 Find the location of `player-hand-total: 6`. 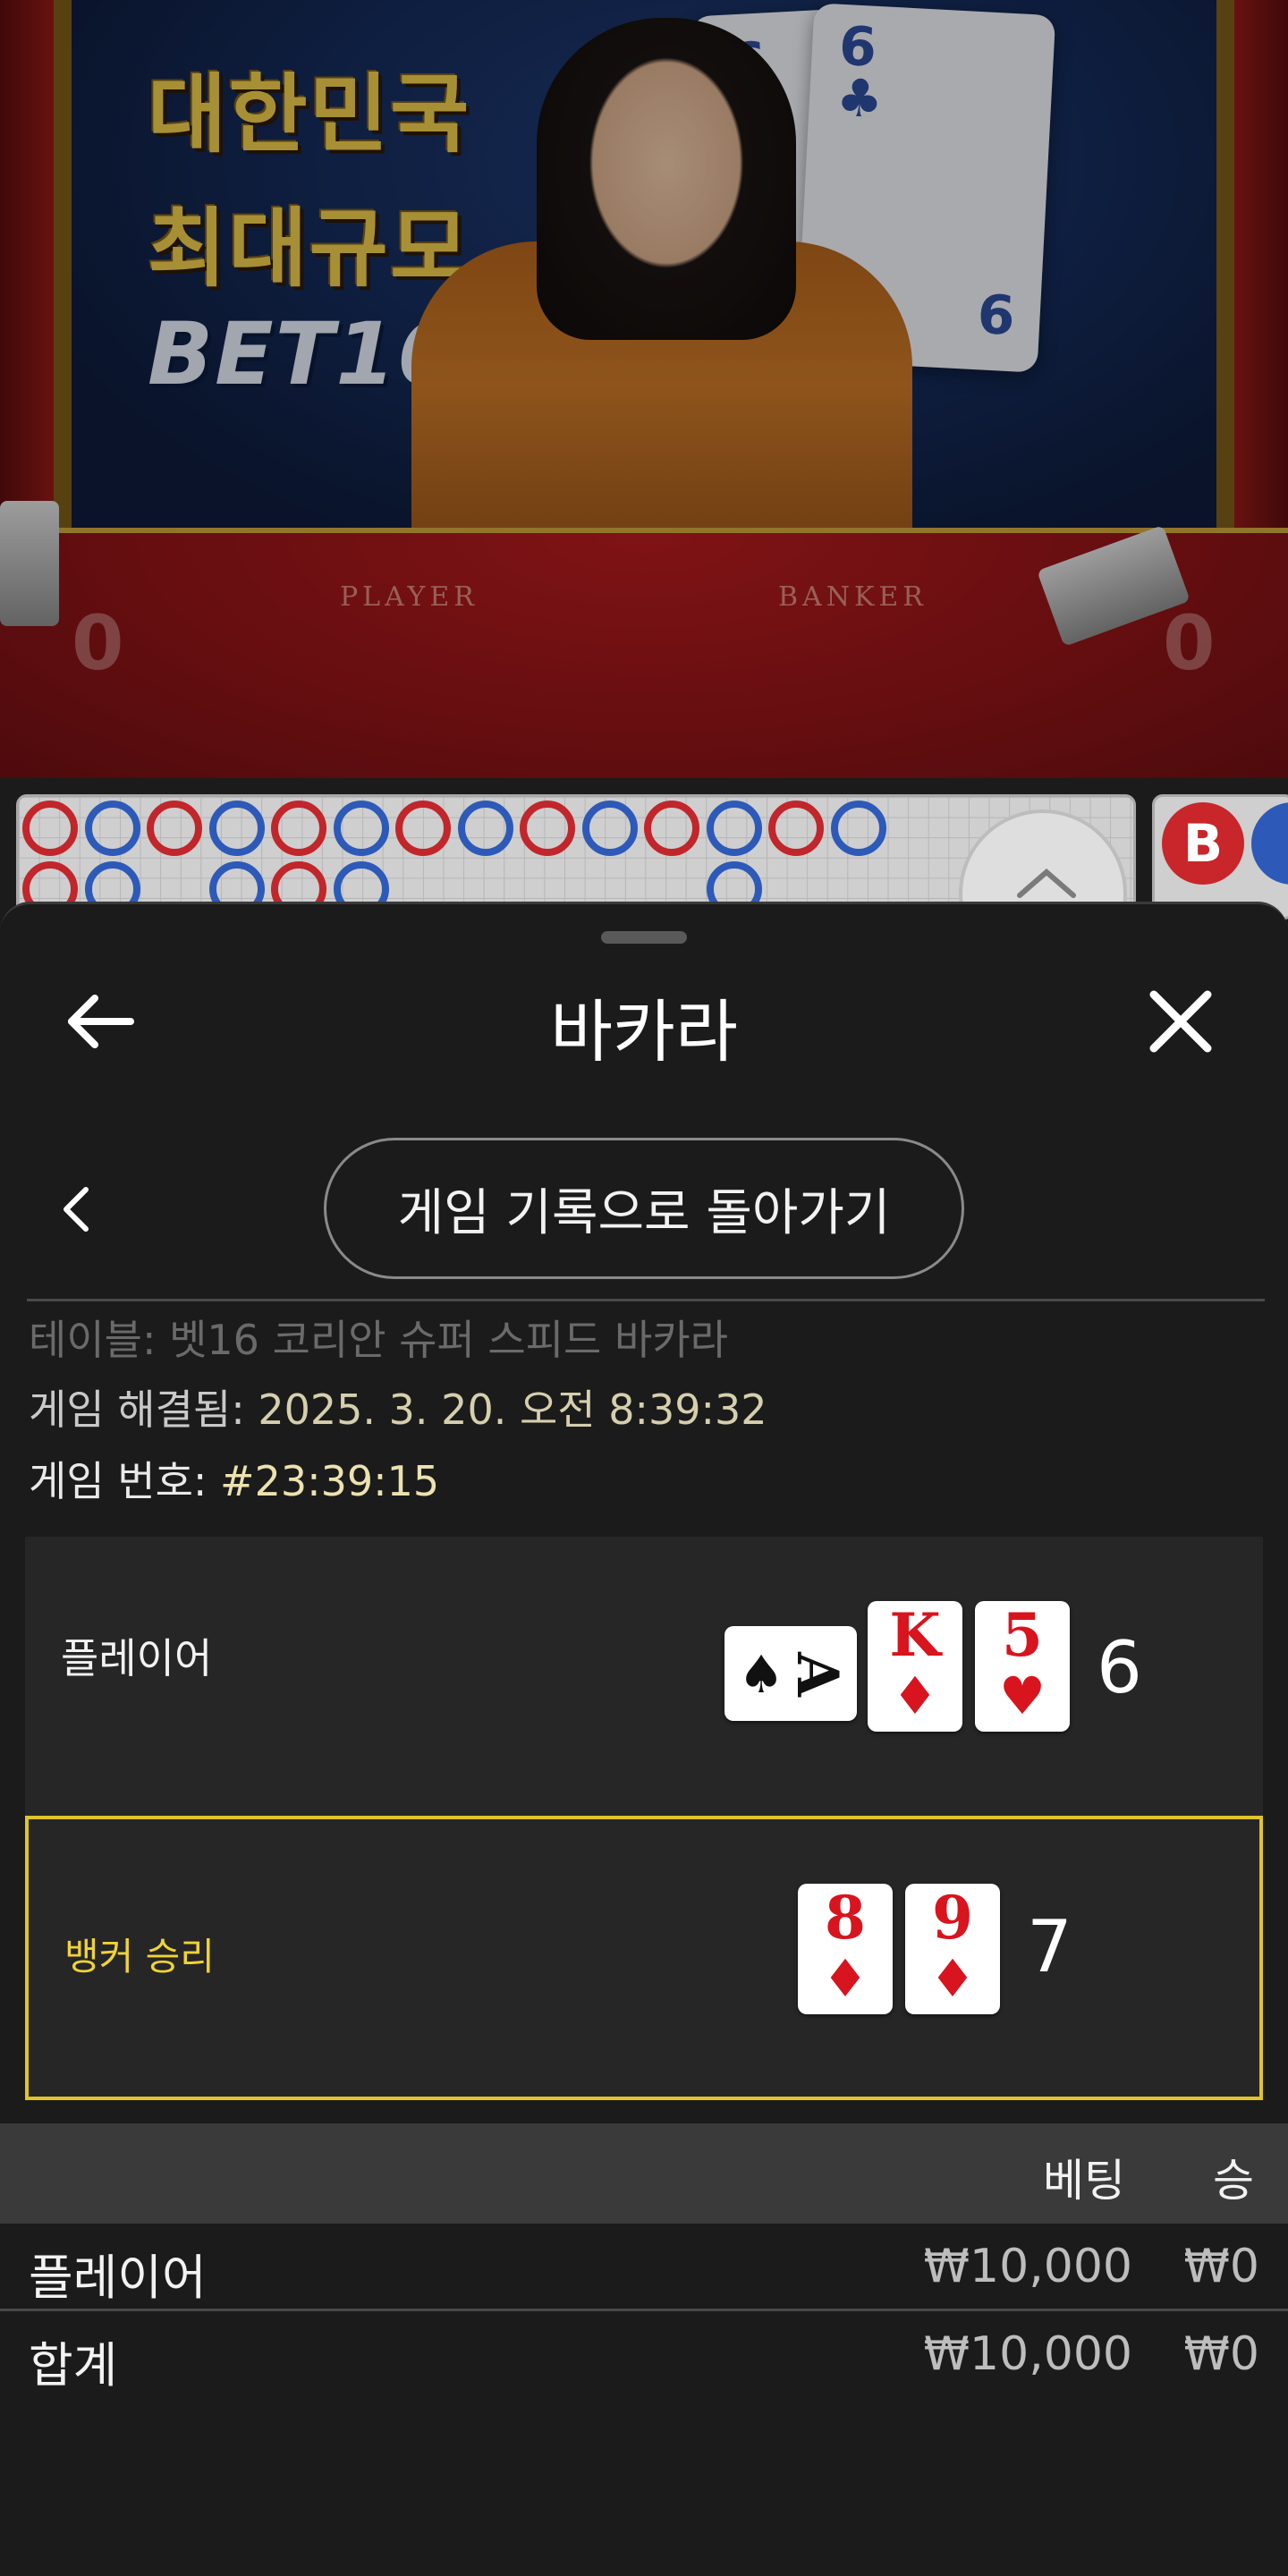

player-hand-total: 6 is located at coordinates (1119, 1667).